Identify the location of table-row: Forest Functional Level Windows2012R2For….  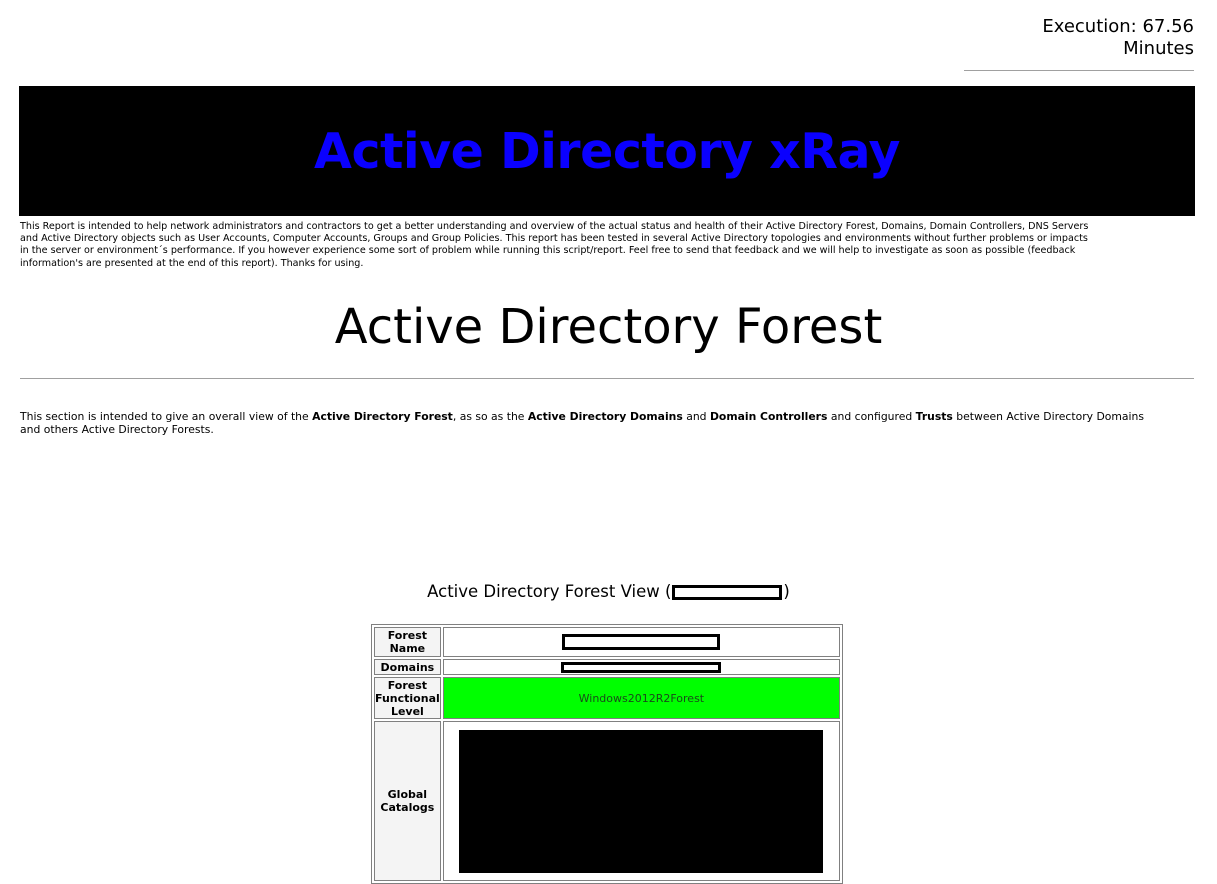
(607, 698).